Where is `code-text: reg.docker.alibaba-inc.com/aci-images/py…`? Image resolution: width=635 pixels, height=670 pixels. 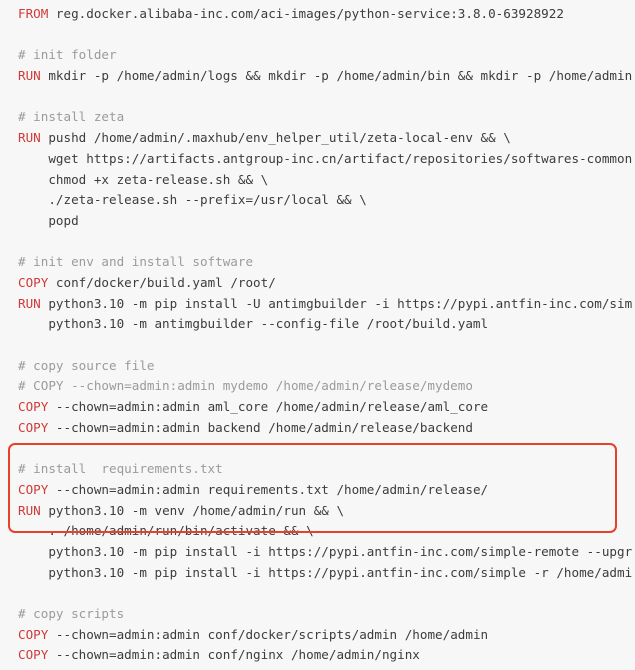 code-text: reg.docker.alibaba-inc.com/aci-images/py… is located at coordinates (306, 13).